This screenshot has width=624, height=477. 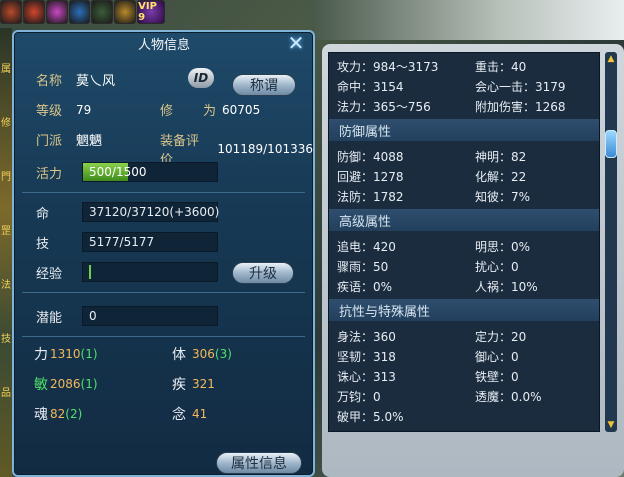 What do you see at coordinates (65, 354) in the screenshot?
I see `attr-value: 1310` at bounding box center [65, 354].